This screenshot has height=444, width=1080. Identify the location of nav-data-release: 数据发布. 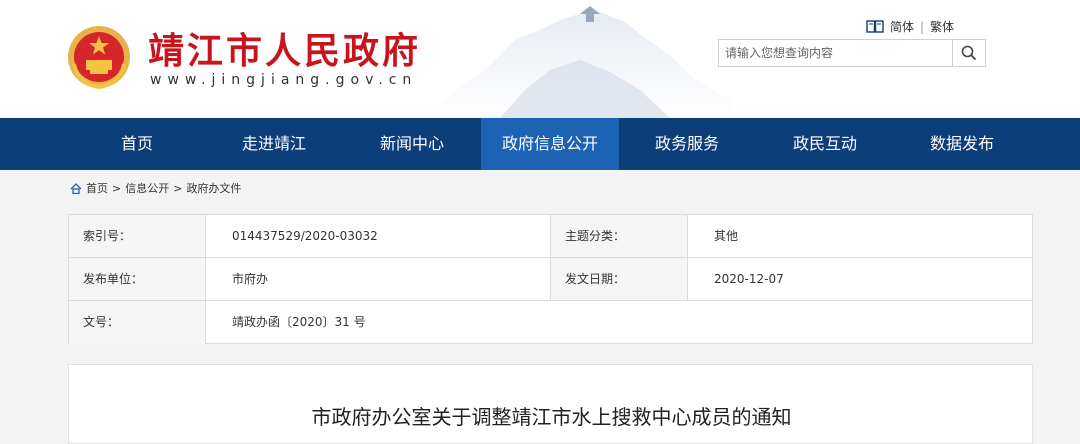
(962, 144).